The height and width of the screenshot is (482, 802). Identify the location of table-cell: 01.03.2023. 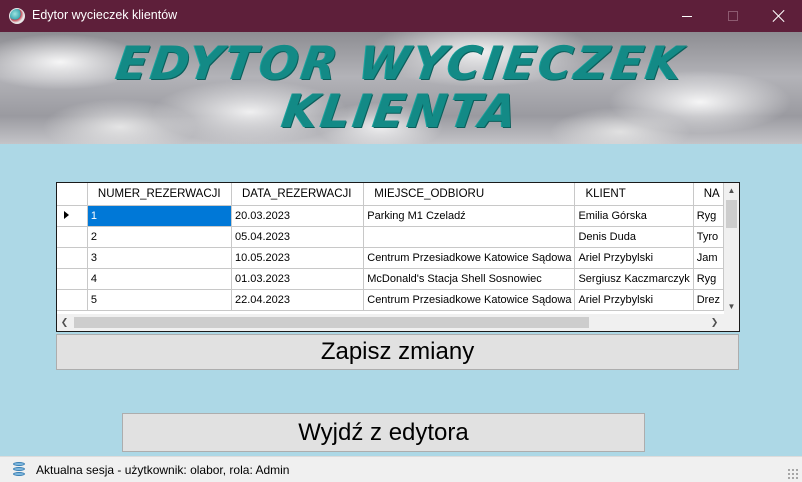
(298, 279).